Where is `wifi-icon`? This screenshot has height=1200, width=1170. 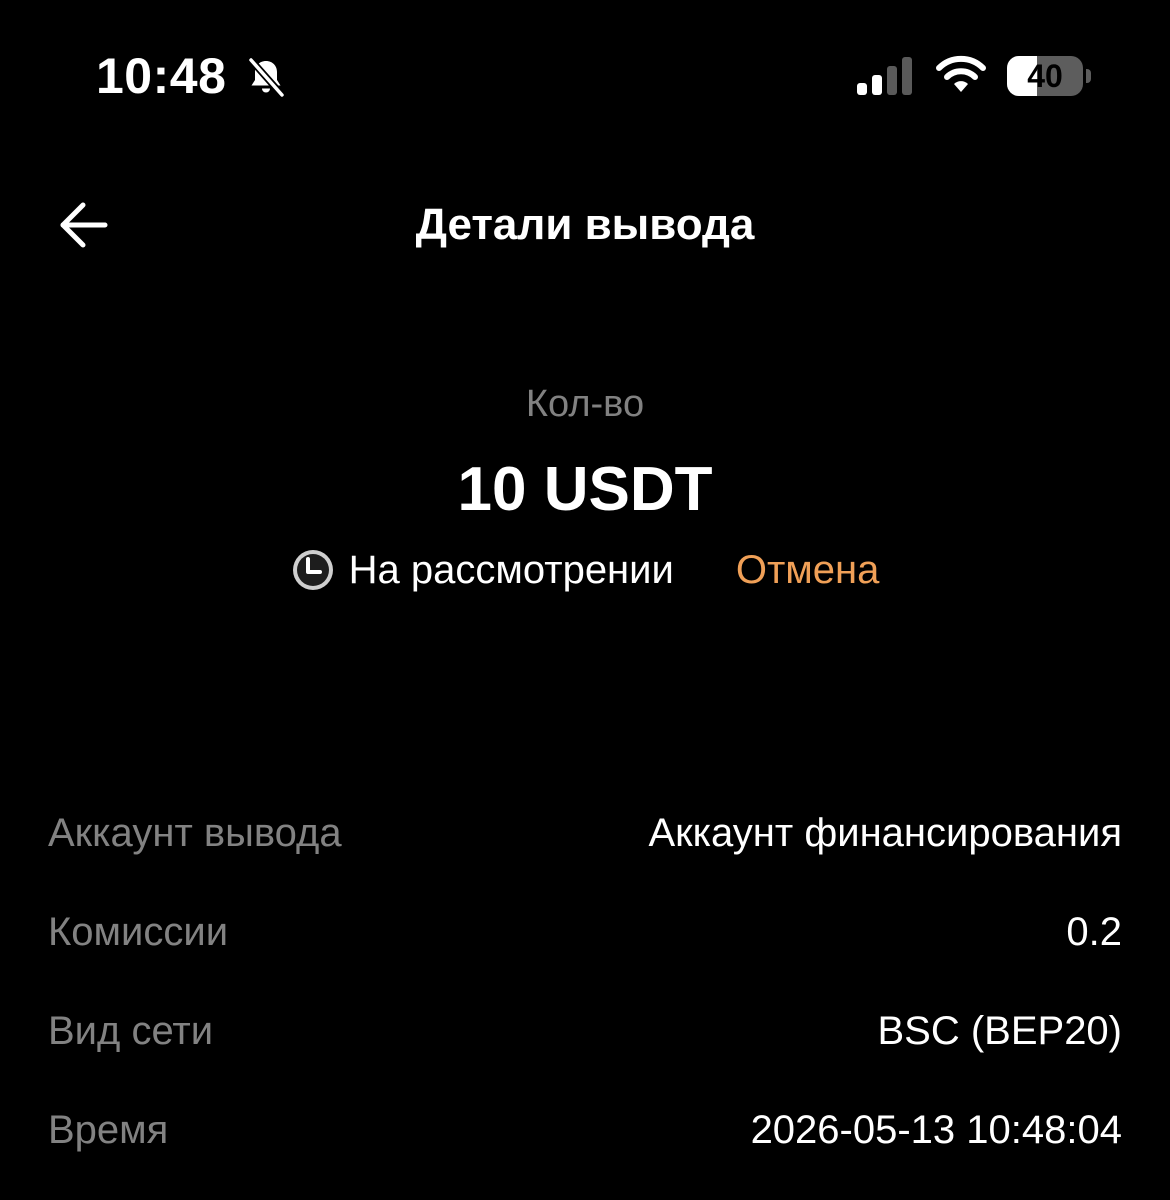 wifi-icon is located at coordinates (961, 73).